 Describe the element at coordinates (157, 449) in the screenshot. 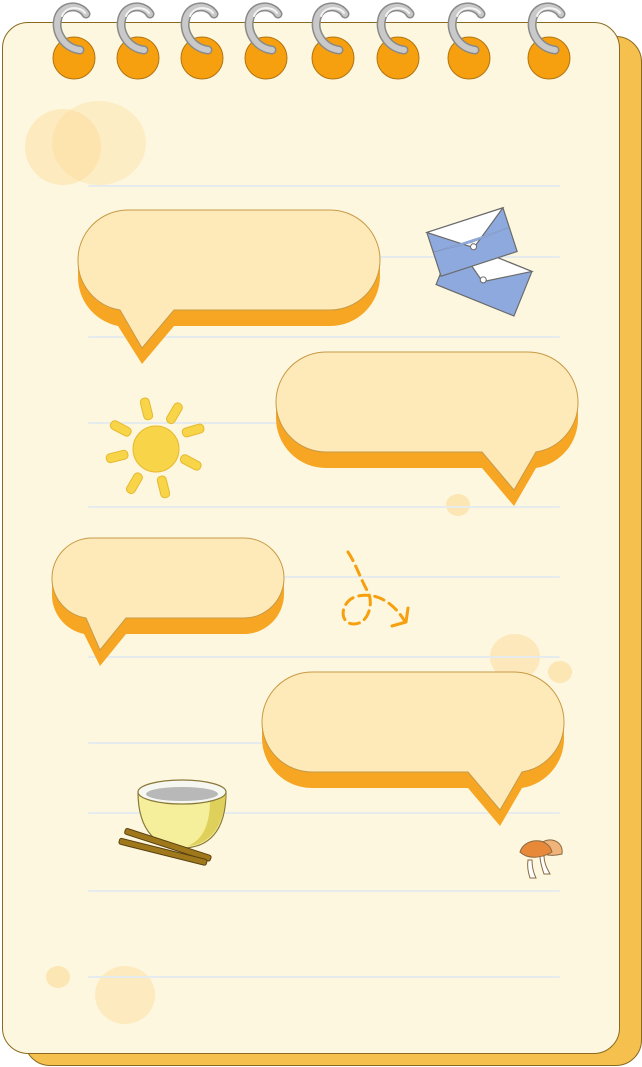

I see `sun-icon` at that location.